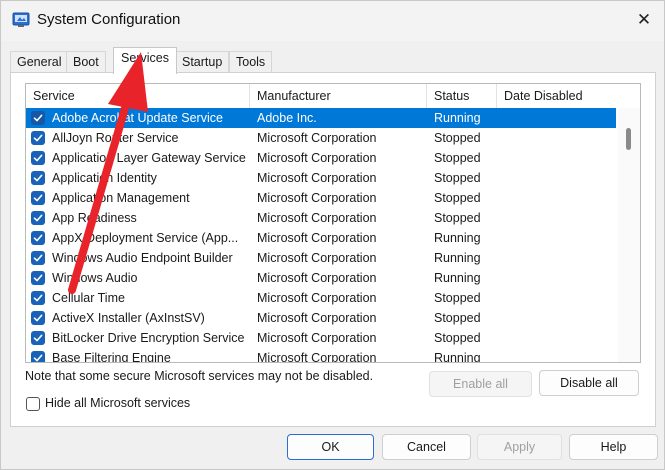  What do you see at coordinates (128, 318) in the screenshot?
I see `service-name: ActiveX Installer (AxInstSV)` at bounding box center [128, 318].